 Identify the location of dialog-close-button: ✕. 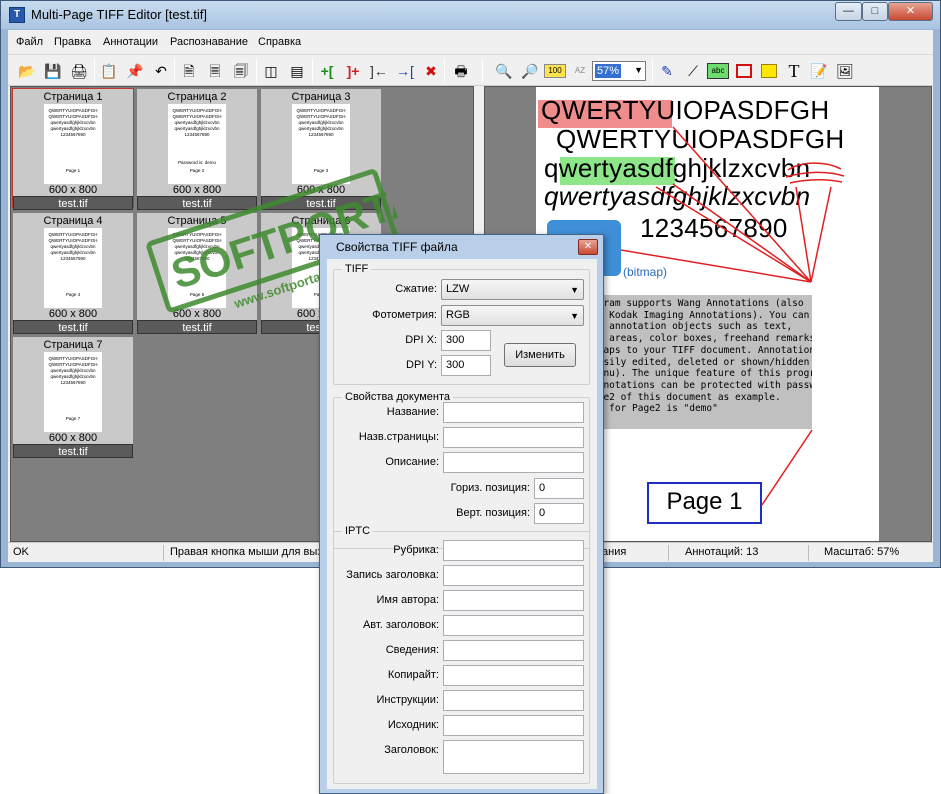
(588, 247).